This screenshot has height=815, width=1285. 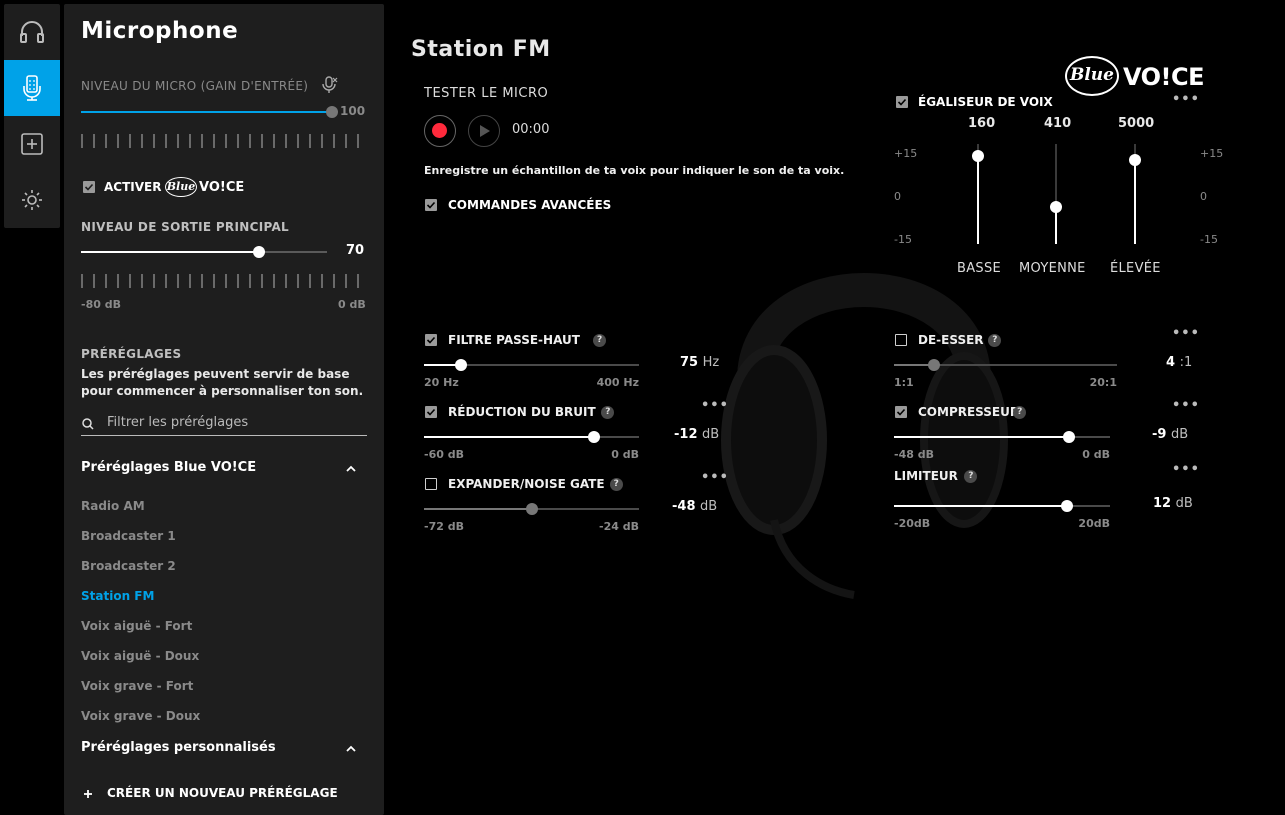 I want to click on nav-settings, so click(x=32, y=200).